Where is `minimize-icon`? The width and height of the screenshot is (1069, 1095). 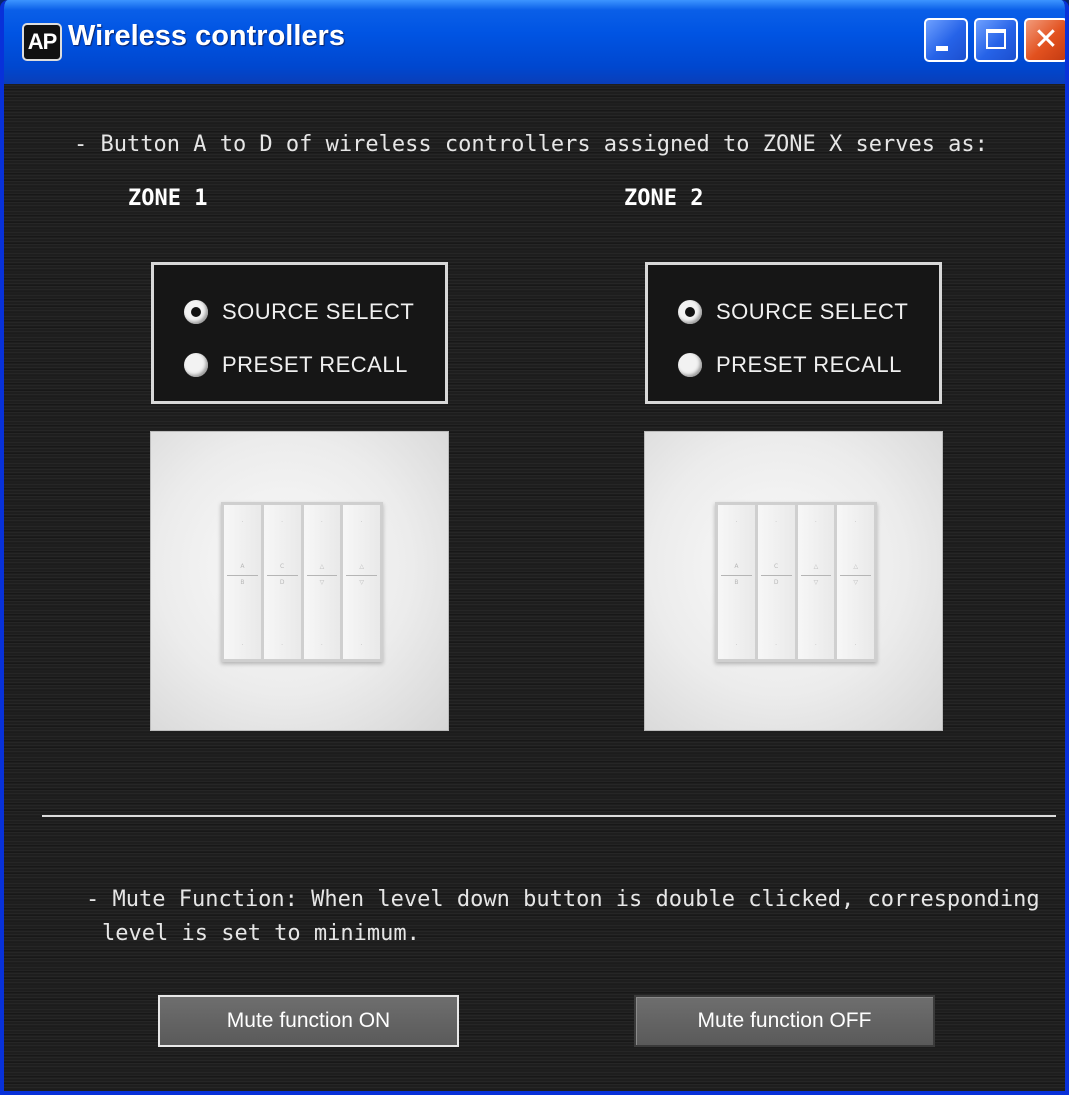
minimize-icon is located at coordinates (942, 48).